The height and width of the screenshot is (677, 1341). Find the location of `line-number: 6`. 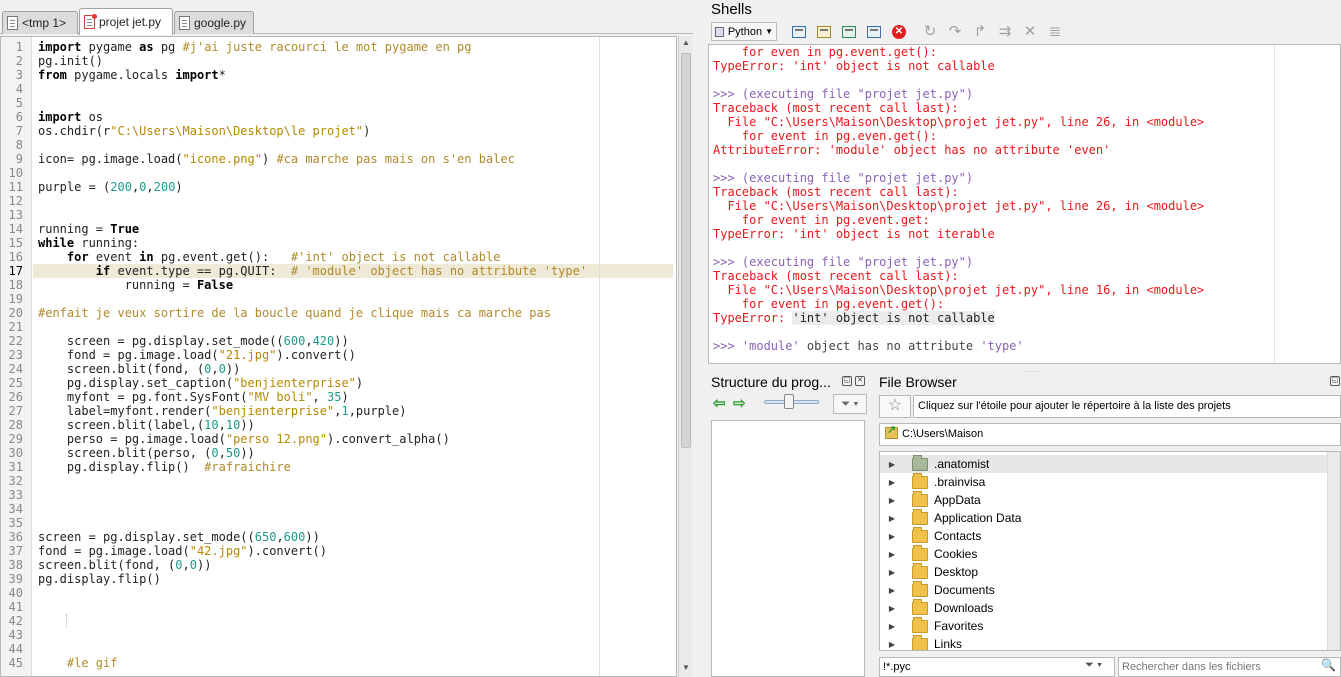

line-number: 6 is located at coordinates (19, 117).